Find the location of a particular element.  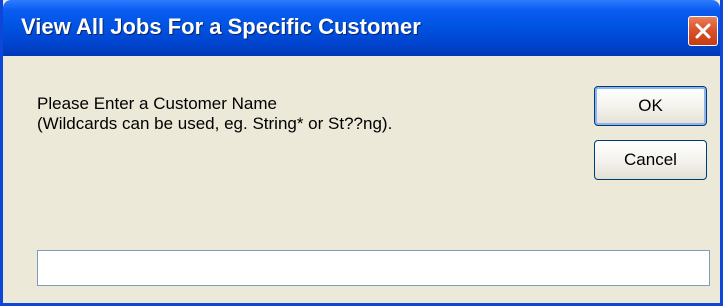

cancel-button: Cancel is located at coordinates (650, 160).